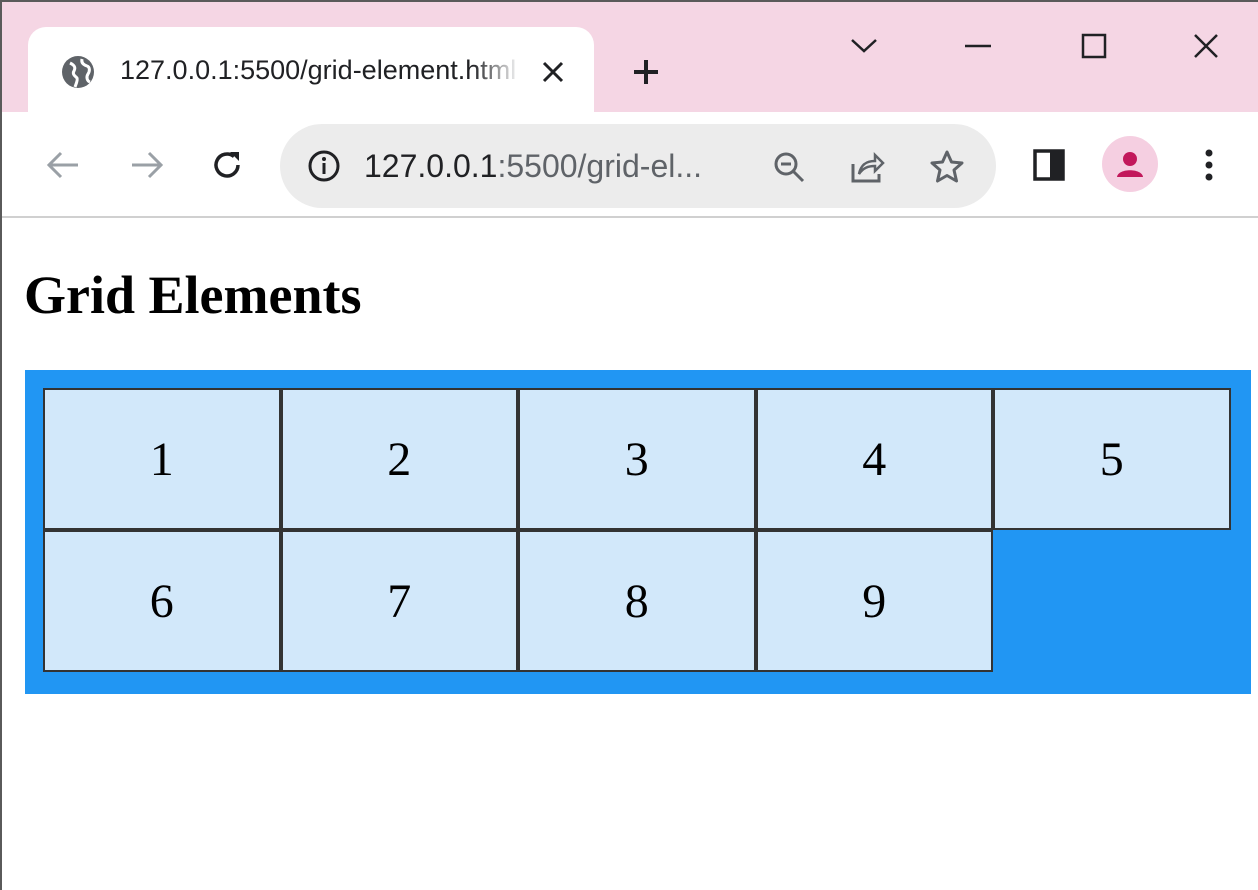  Describe the element at coordinates (324, 166) in the screenshot. I see `site-info-icon` at that location.